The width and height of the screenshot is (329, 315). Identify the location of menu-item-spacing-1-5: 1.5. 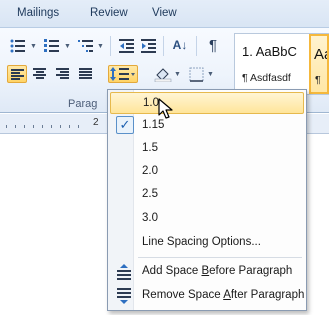
(207, 149).